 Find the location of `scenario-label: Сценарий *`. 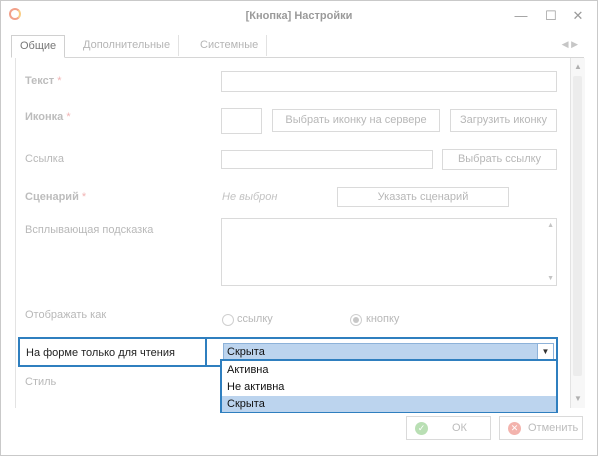

scenario-label: Сценарий * is located at coordinates (55, 197).